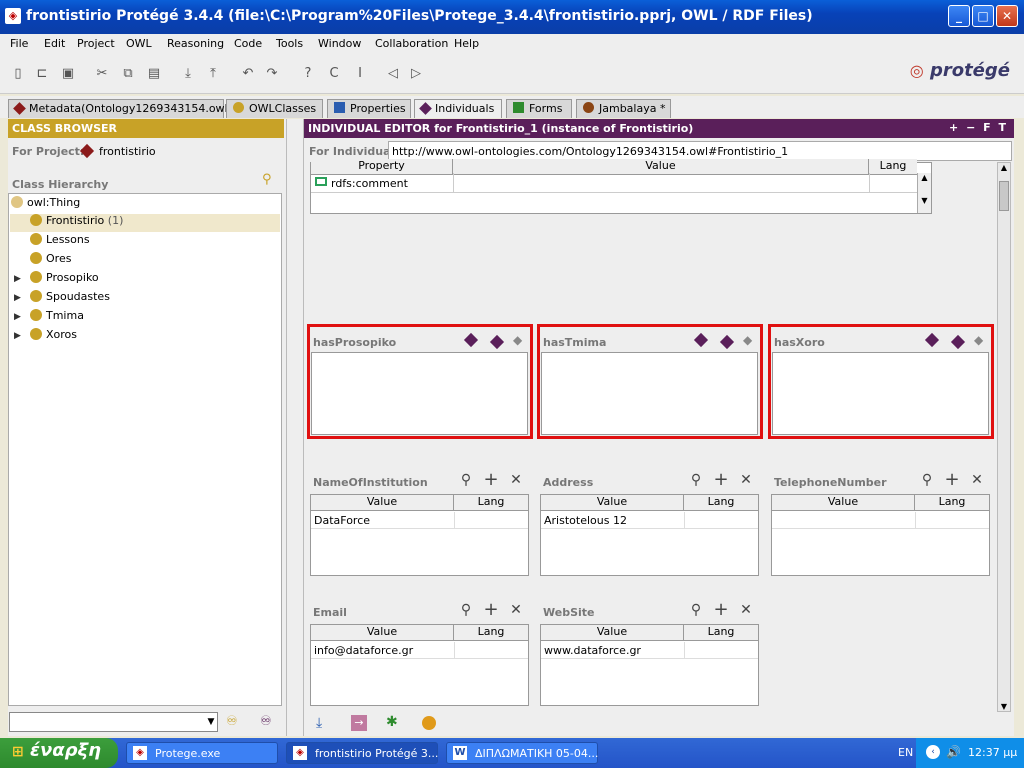  Describe the element at coordinates (211, 722) in the screenshot. I see `search-dropdown-icon: ▼` at that location.